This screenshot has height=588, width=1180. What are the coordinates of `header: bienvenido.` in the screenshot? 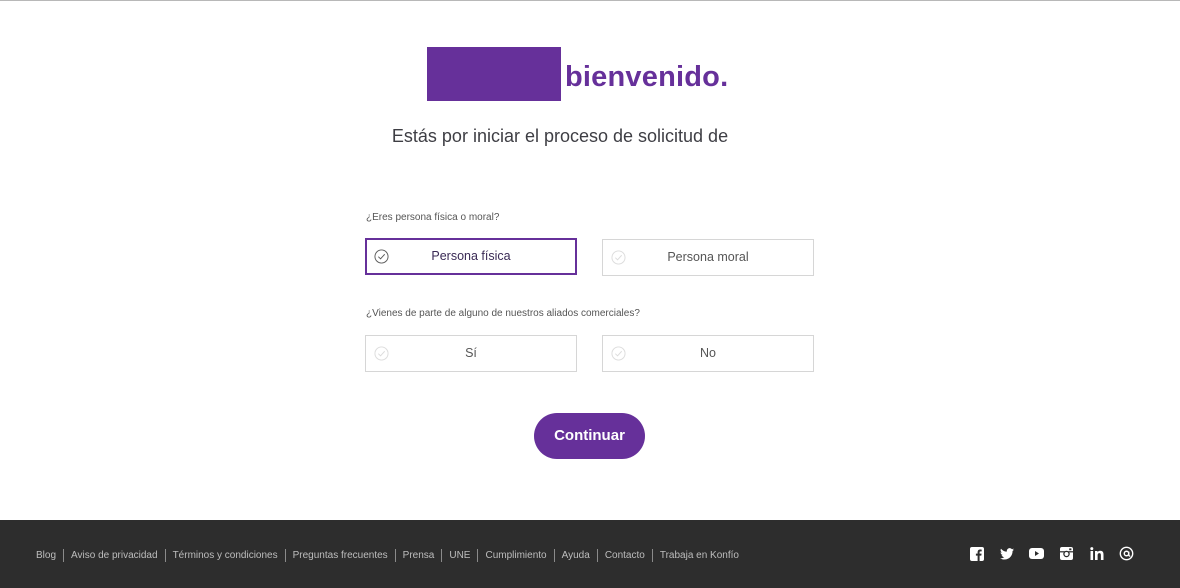 It's located at (590, 74).